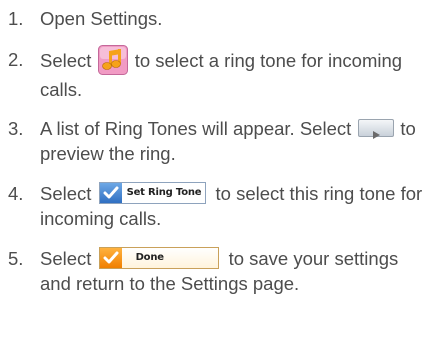  What do you see at coordinates (16, 18) in the screenshot?
I see `step-number: 1.` at bounding box center [16, 18].